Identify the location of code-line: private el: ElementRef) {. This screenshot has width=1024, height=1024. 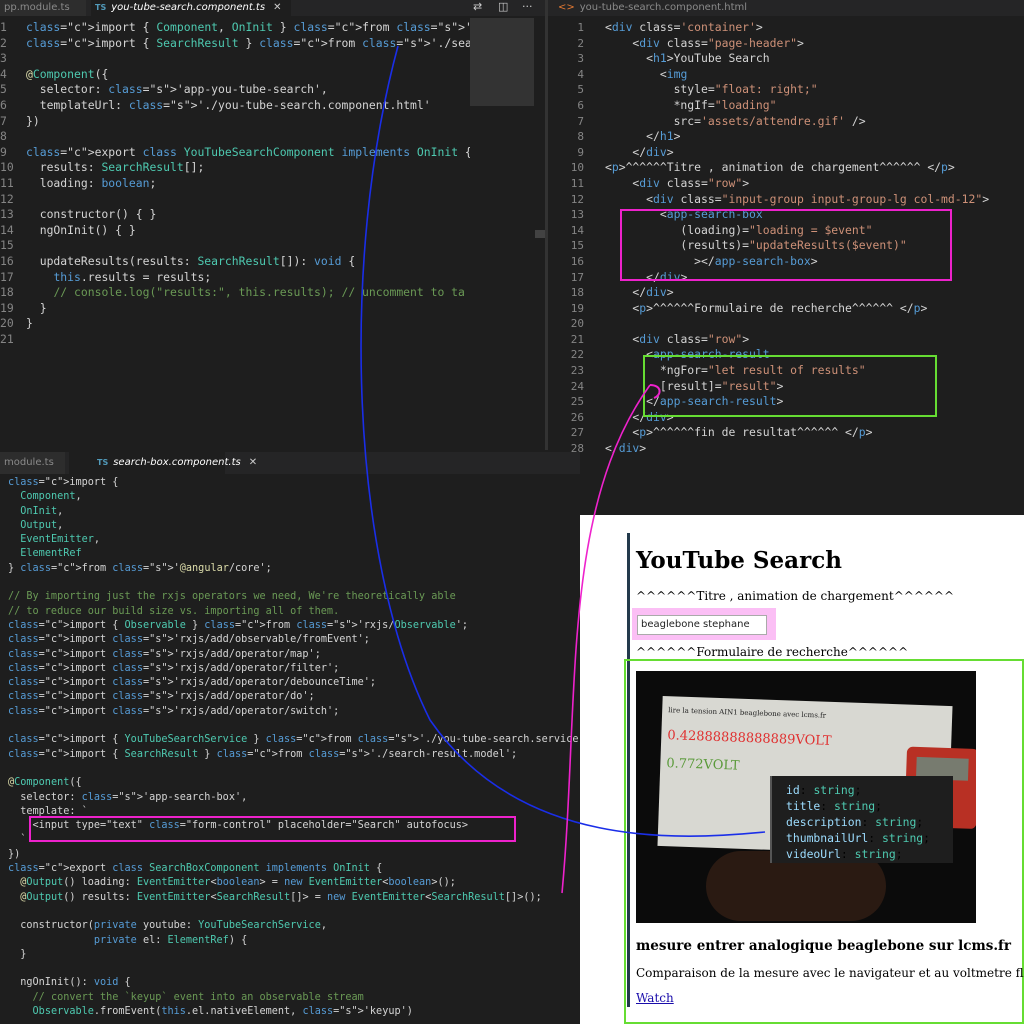
(294, 941).